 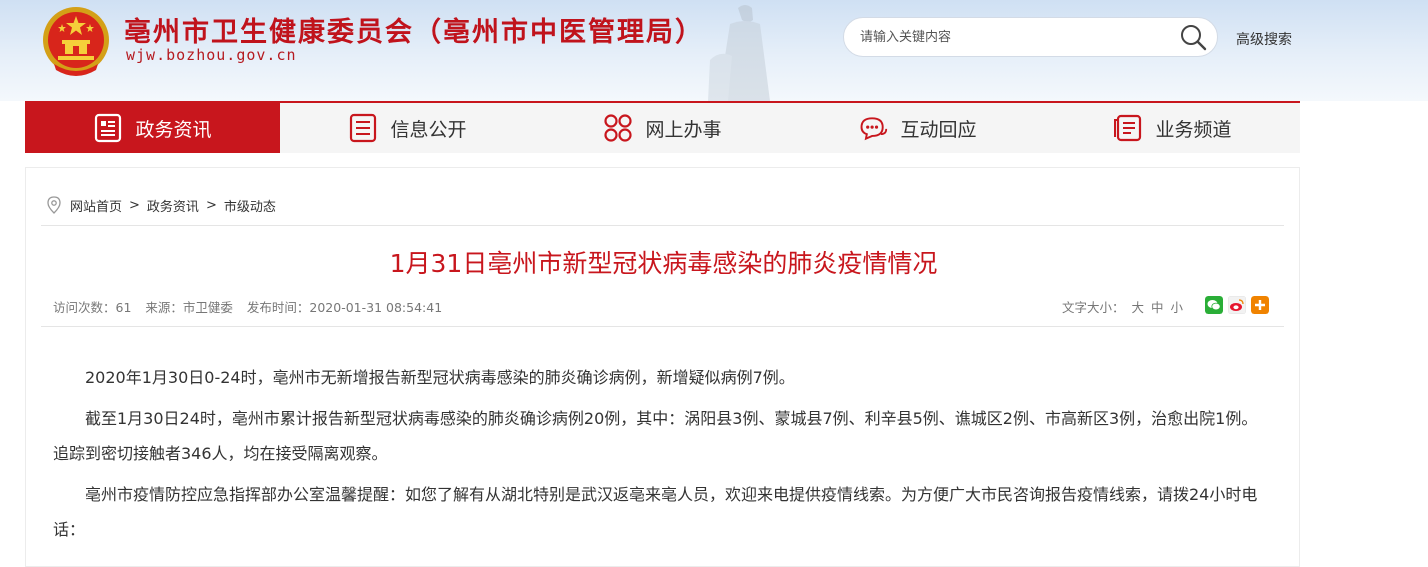 What do you see at coordinates (1010, 37) in the screenshot?
I see `search-input` at bounding box center [1010, 37].